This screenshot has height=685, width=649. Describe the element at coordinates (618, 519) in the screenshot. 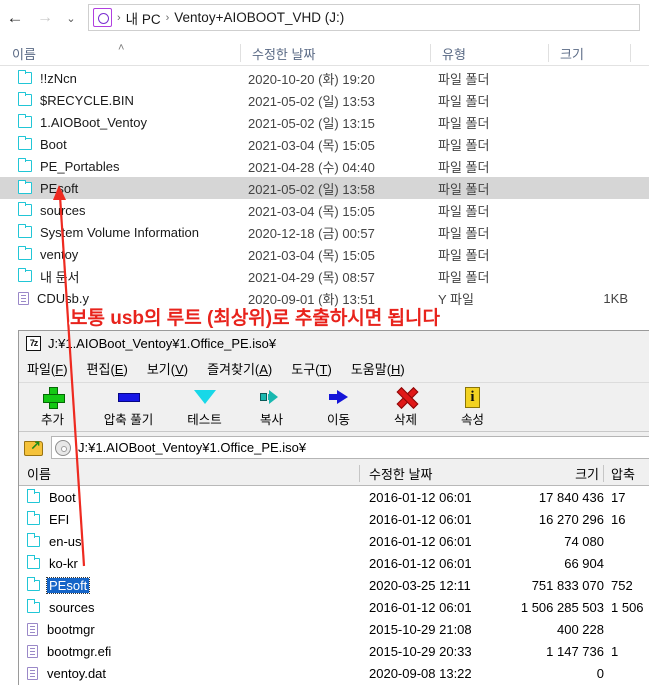

I see `archive-entry-packed: 16` at that location.